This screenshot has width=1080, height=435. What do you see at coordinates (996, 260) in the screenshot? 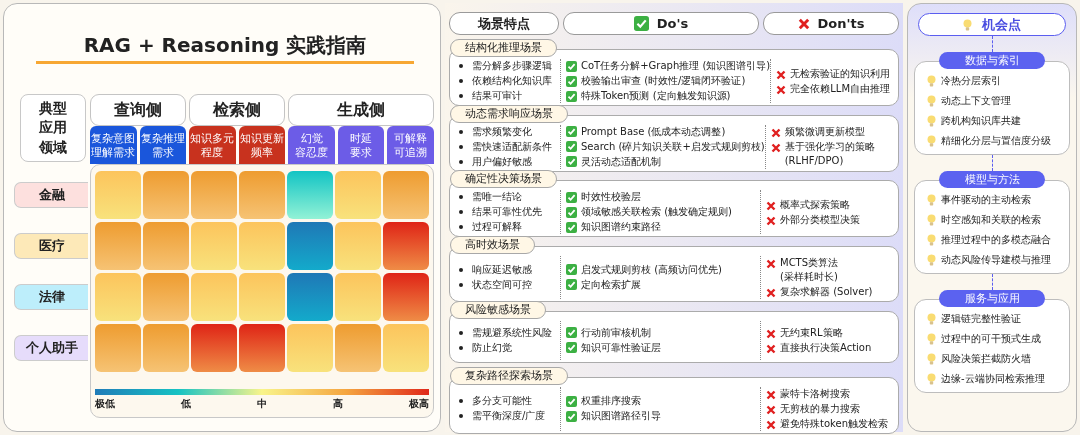
I see `opportunity-text: 动态风险传导建模与推理` at bounding box center [996, 260].